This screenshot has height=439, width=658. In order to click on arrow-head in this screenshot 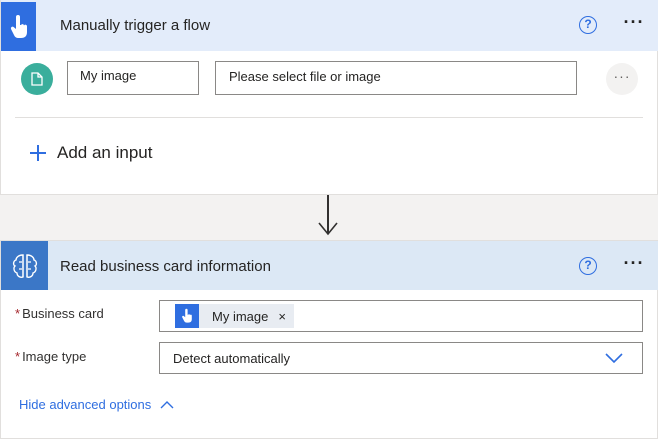, I will do `click(328, 229)`.